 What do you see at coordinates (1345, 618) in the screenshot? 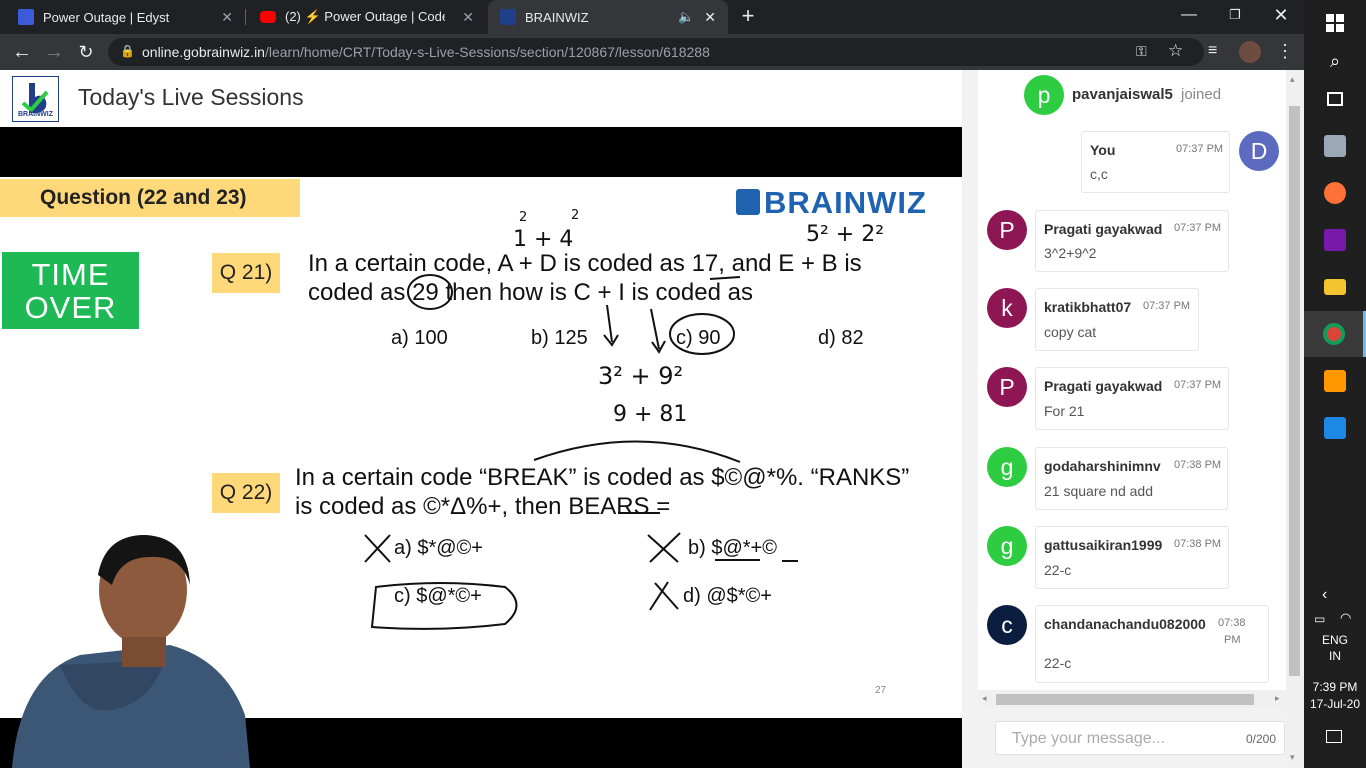
I see `wifi-icon: ◠` at bounding box center [1345, 618].